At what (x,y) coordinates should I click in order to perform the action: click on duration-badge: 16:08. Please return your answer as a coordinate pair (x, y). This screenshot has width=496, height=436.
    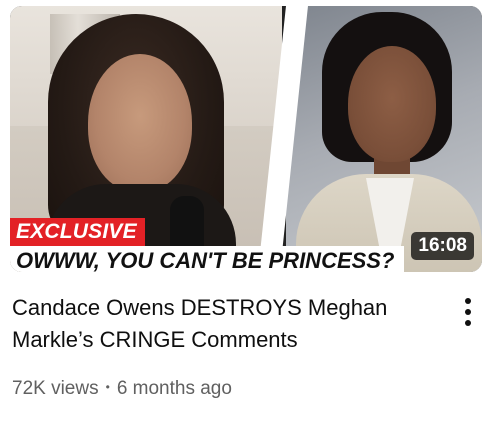
    Looking at the image, I should click on (442, 246).